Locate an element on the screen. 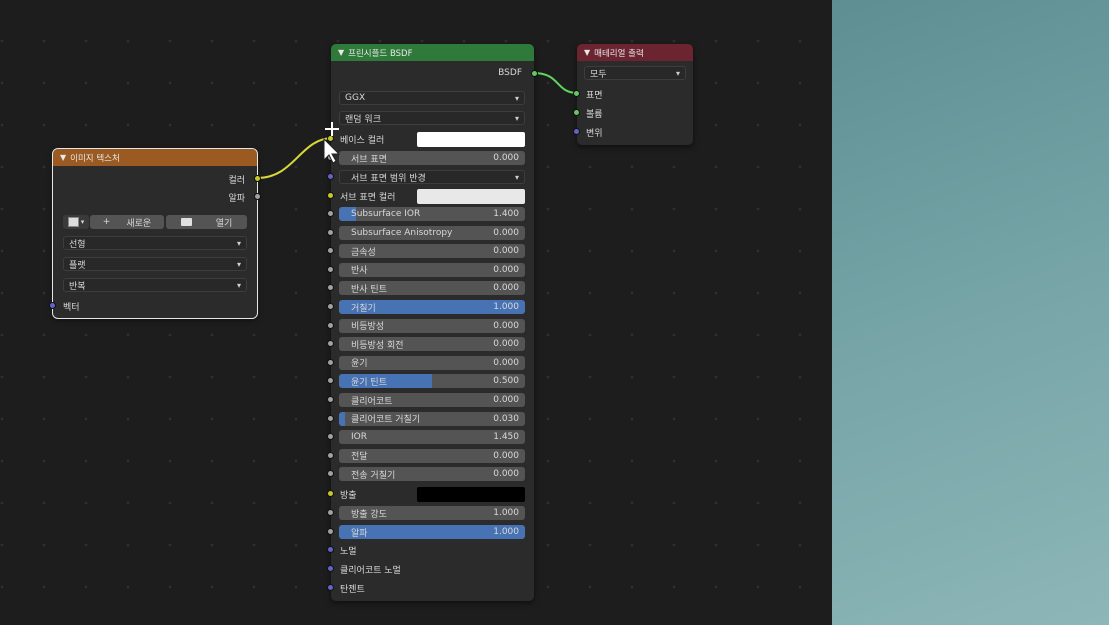 The image size is (1109, 625). material-output-title: 매테리얼 출력 is located at coordinates (619, 53).